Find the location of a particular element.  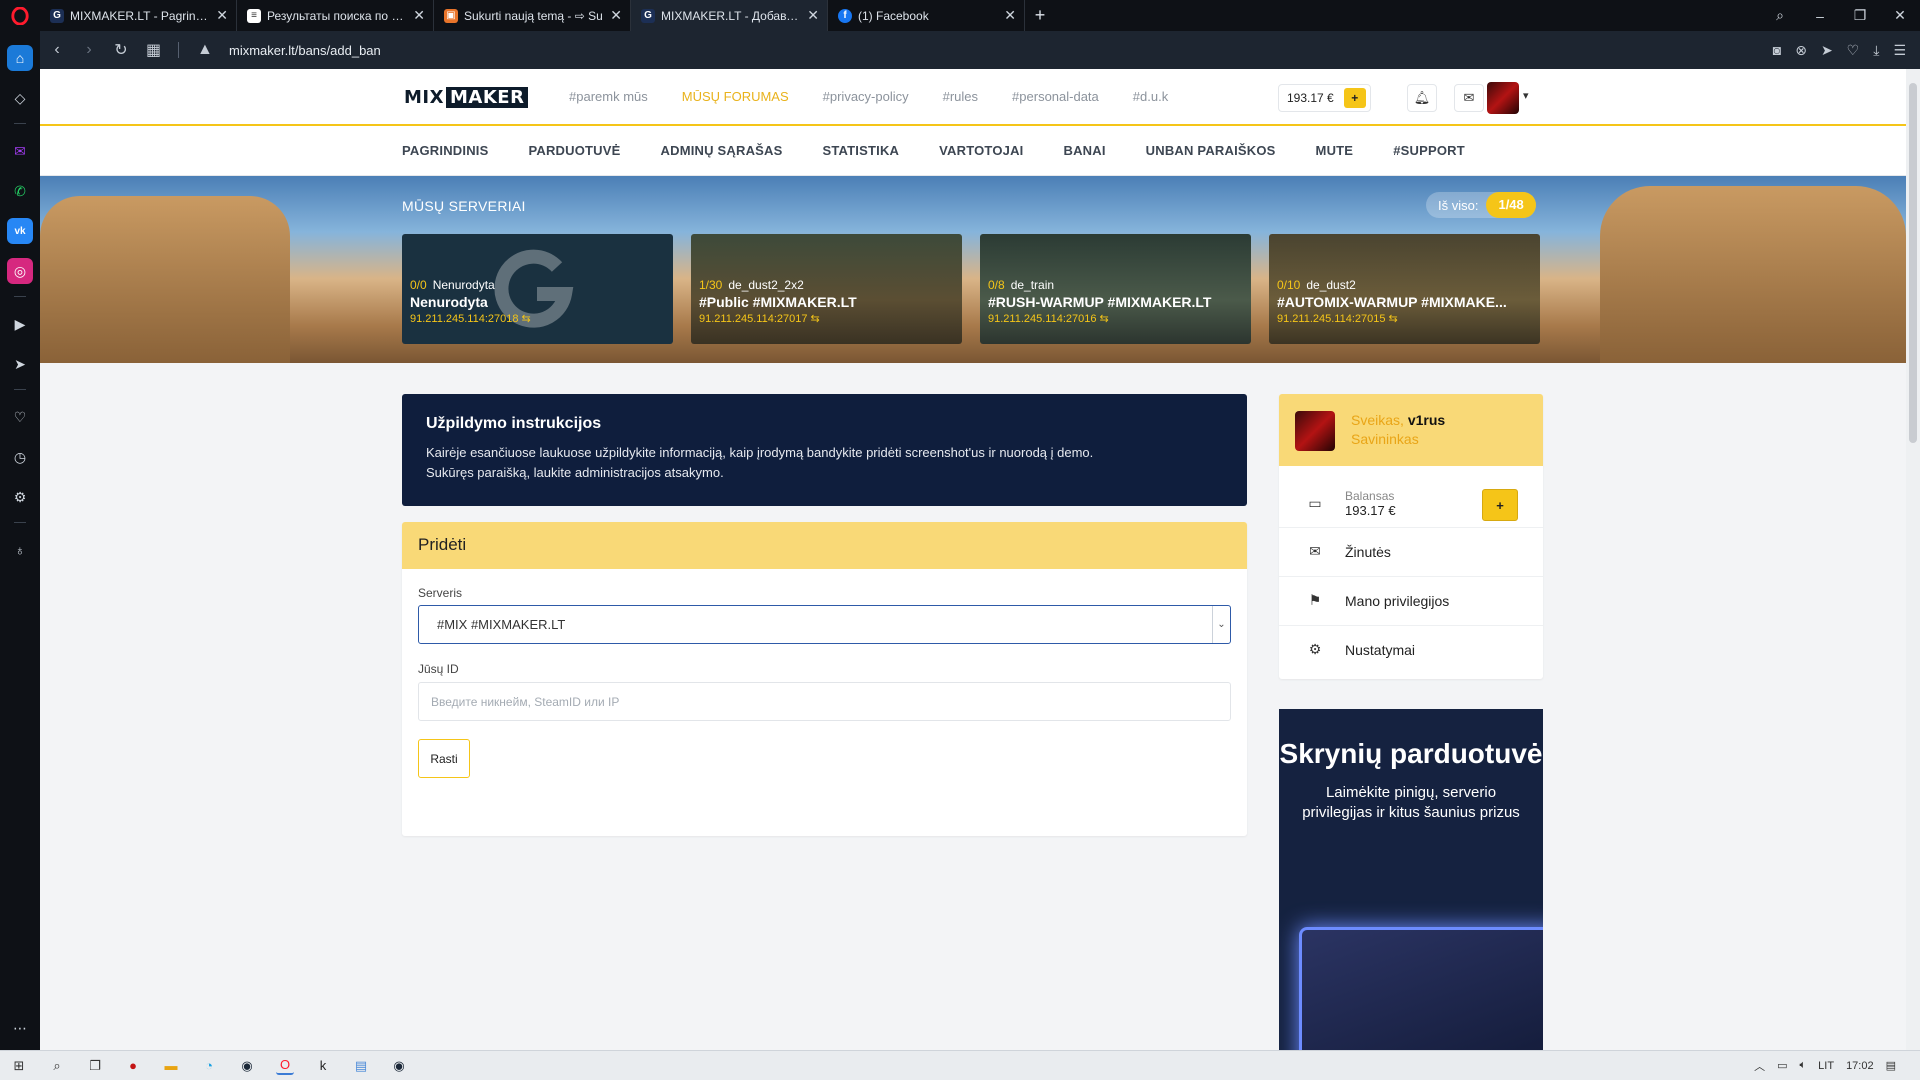

chevron-down-icon: ▾ is located at coordinates (1526, 95).